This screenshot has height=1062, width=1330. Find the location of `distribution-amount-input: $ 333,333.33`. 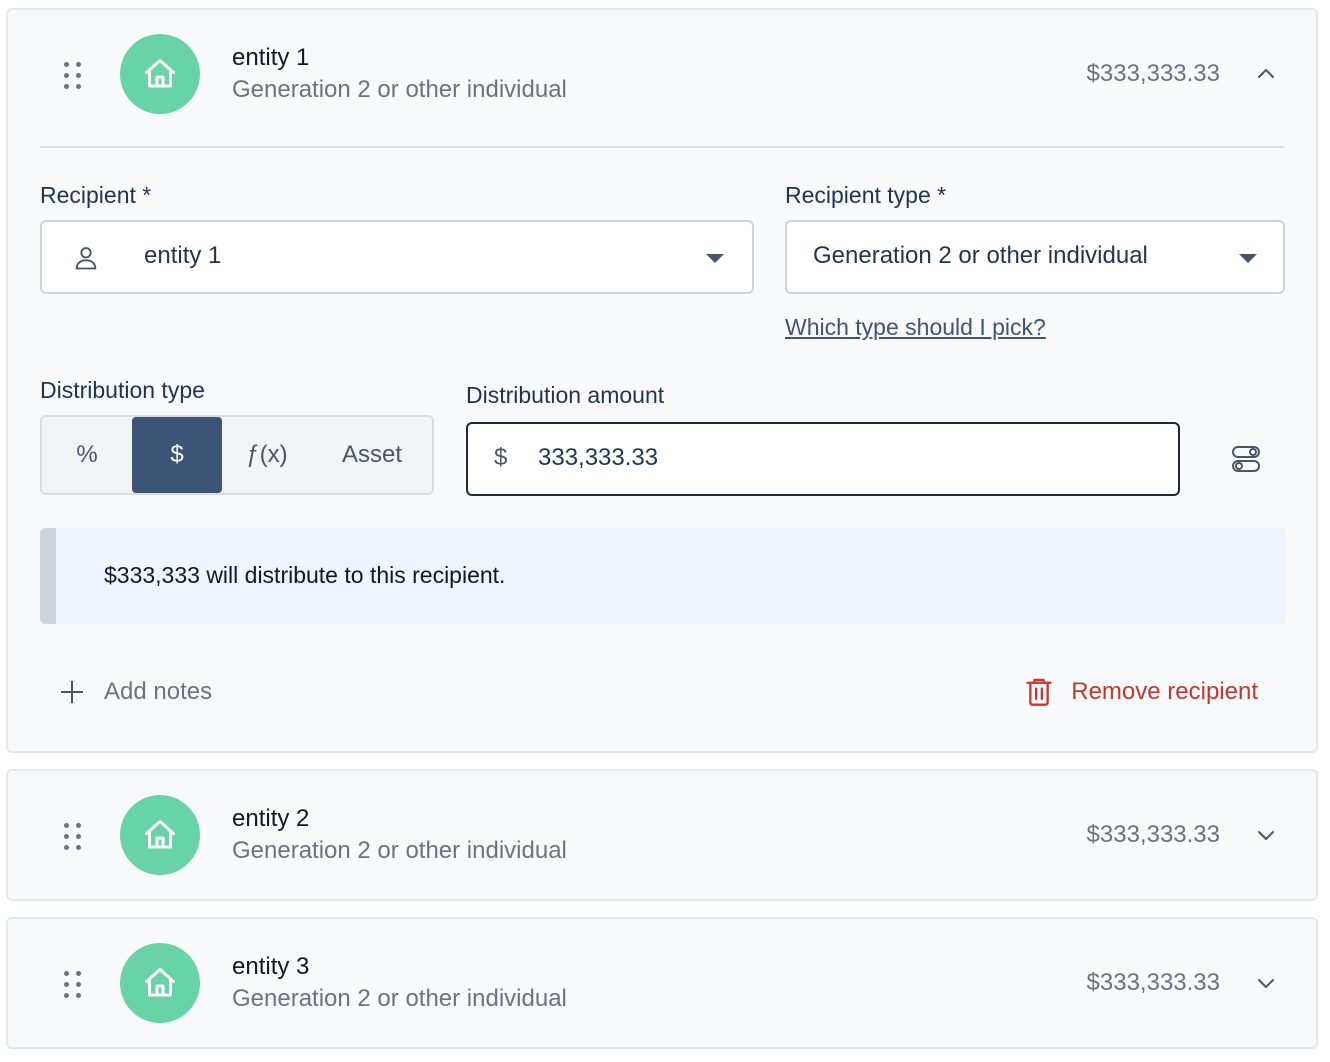

distribution-amount-input: $ 333,333.33 is located at coordinates (823, 459).